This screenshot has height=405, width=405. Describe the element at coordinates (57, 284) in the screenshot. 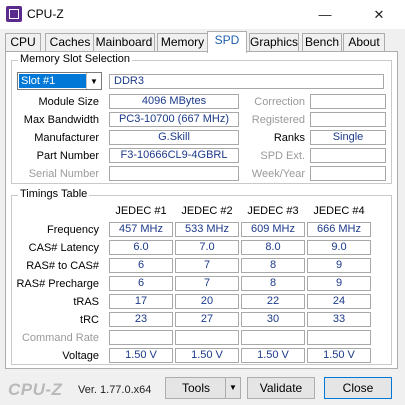

I see `timings-row-label: RAS# Precharge` at that location.